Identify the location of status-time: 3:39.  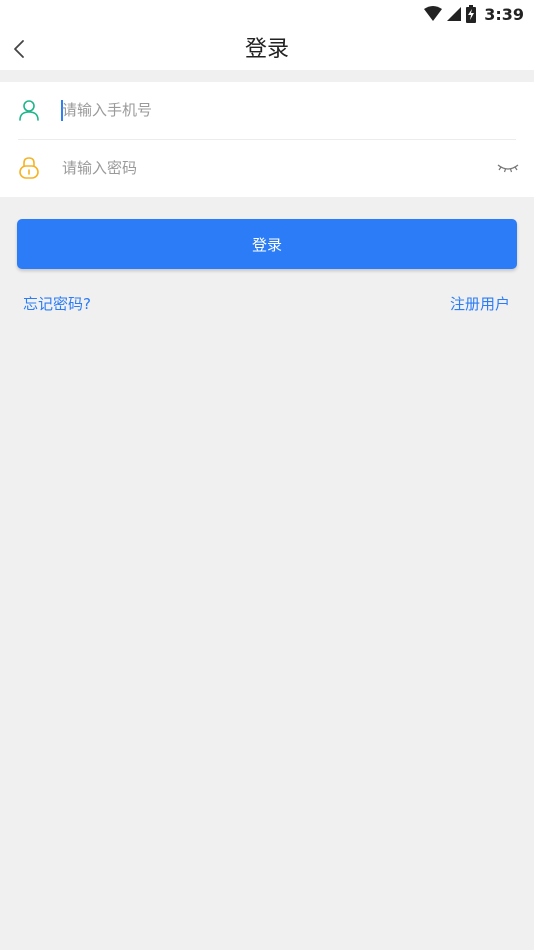
(504, 14).